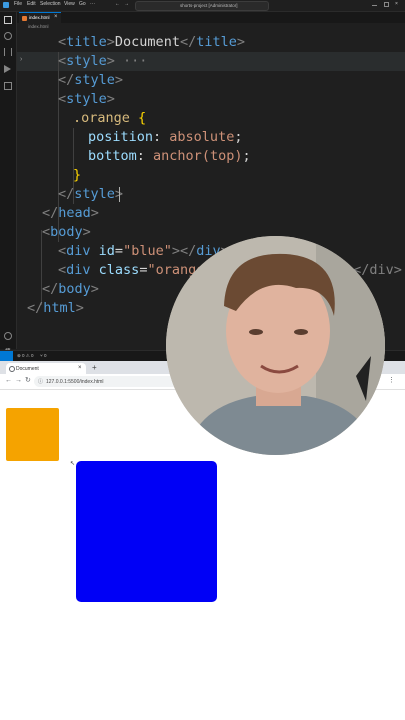  What do you see at coordinates (94, 367) in the screenshot?
I see `new-tab-button: +` at bounding box center [94, 367].